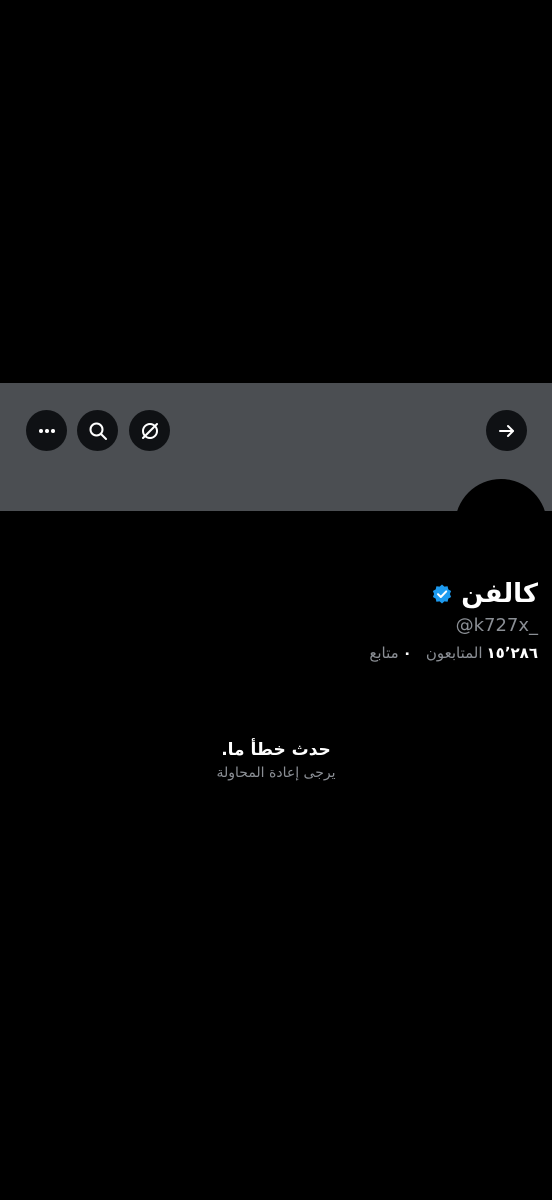 Image resolution: width=552 pixels, height=1200 pixels. Describe the element at coordinates (276, 773) in the screenshot. I see `error-subtitle: يرجى إعادة المحاولة` at that location.